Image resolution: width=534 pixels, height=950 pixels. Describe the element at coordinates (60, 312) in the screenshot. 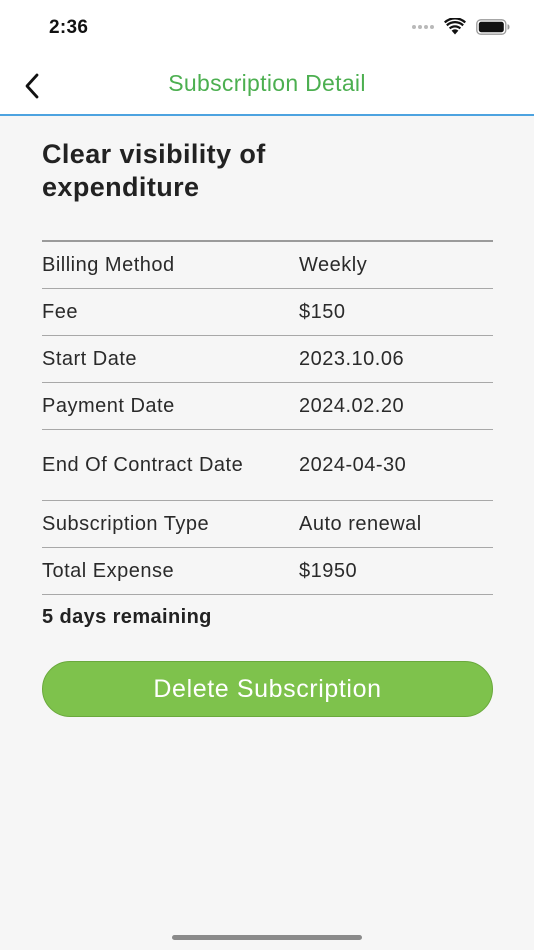

I see `row-label: Fee` at that location.